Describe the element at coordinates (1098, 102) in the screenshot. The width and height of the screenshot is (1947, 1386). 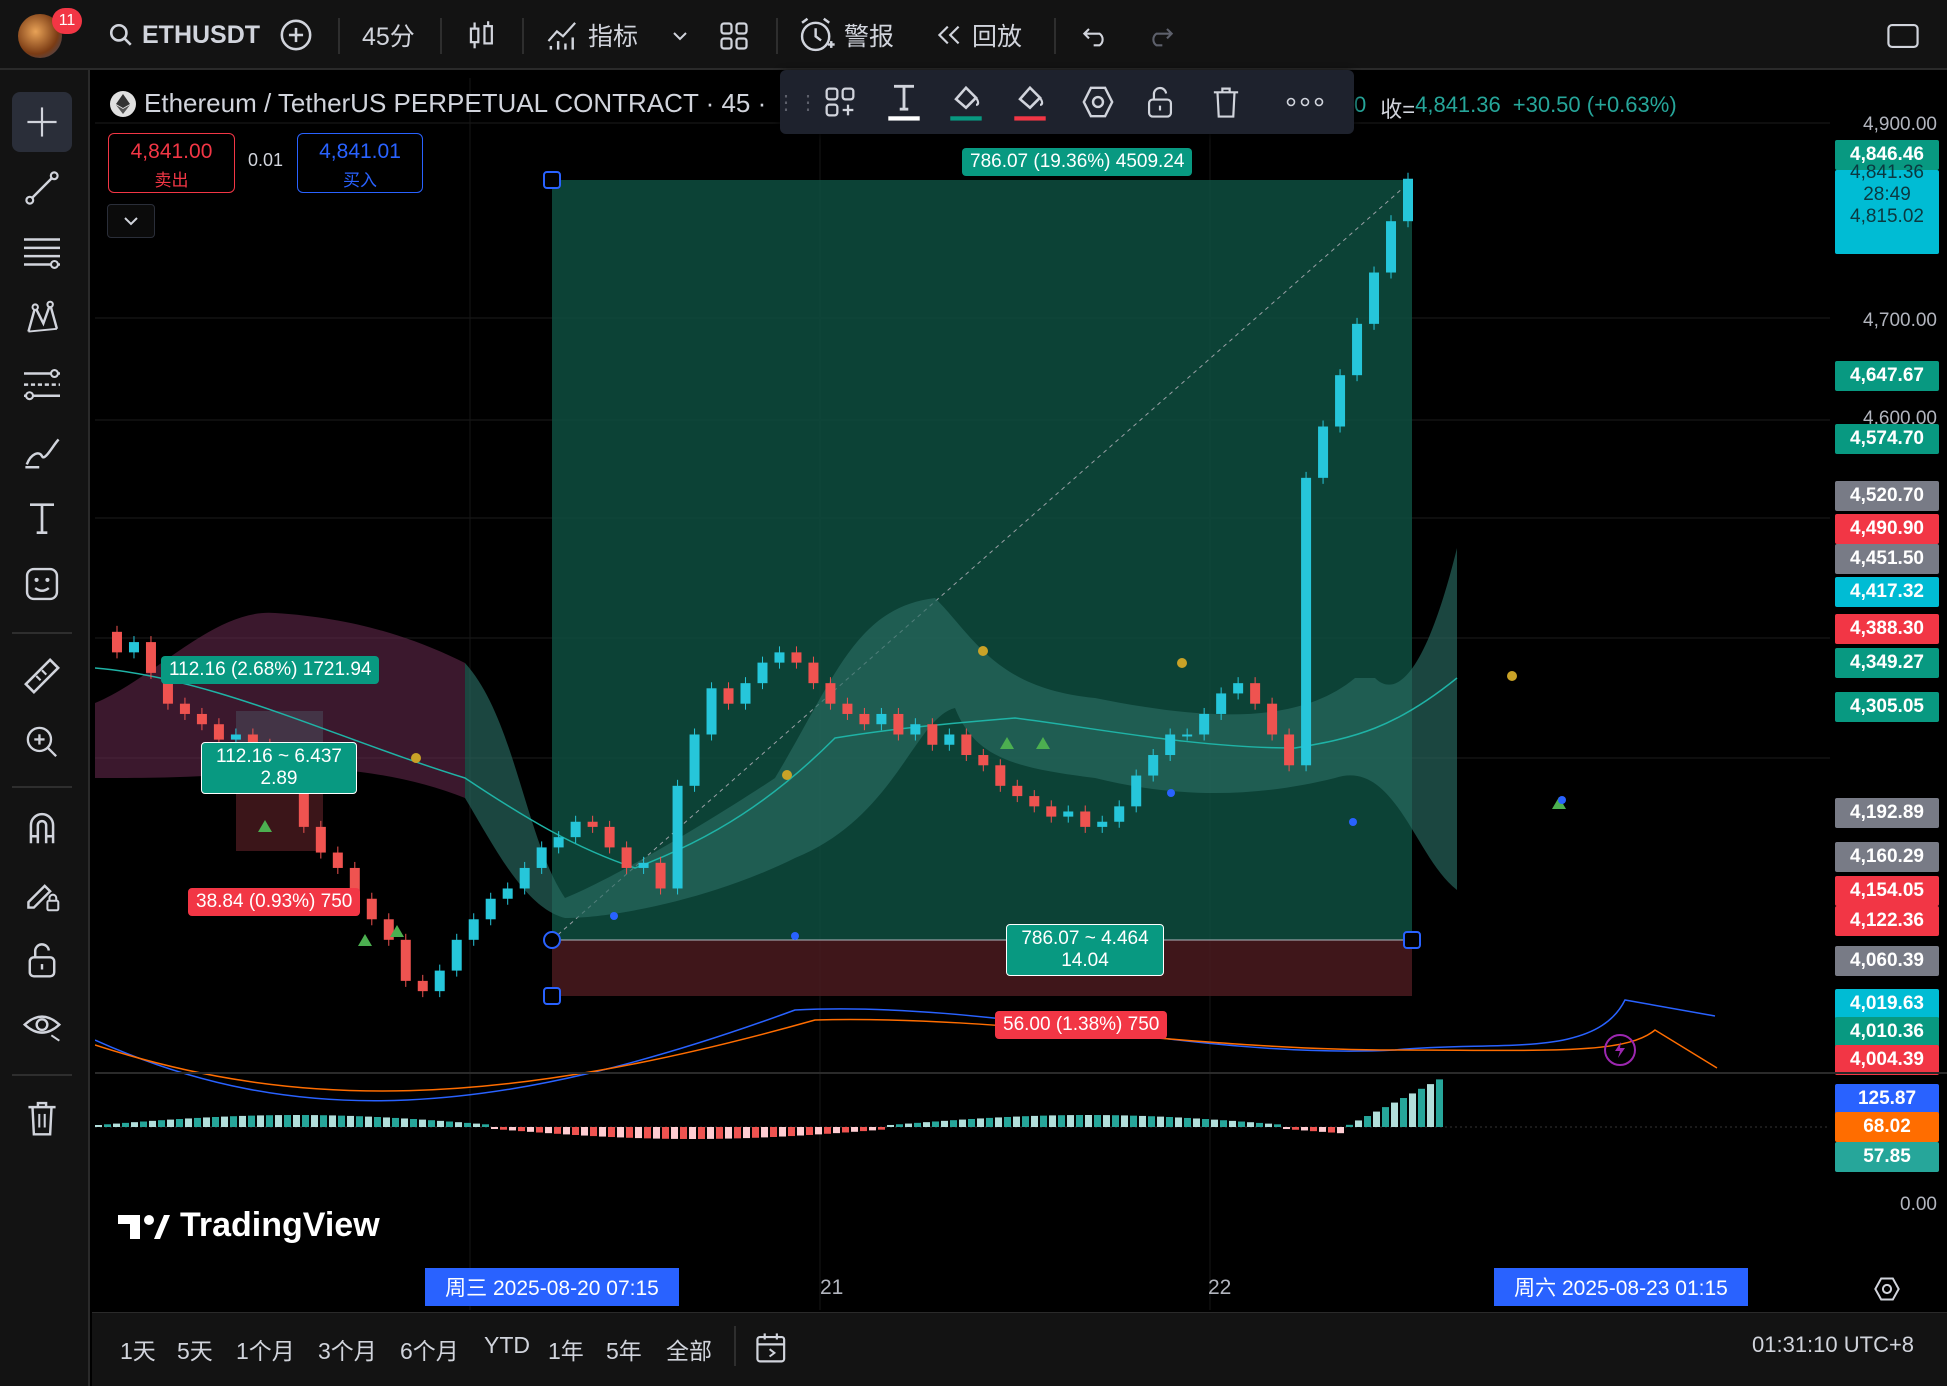
I see `settings-hexagon-icon` at that location.